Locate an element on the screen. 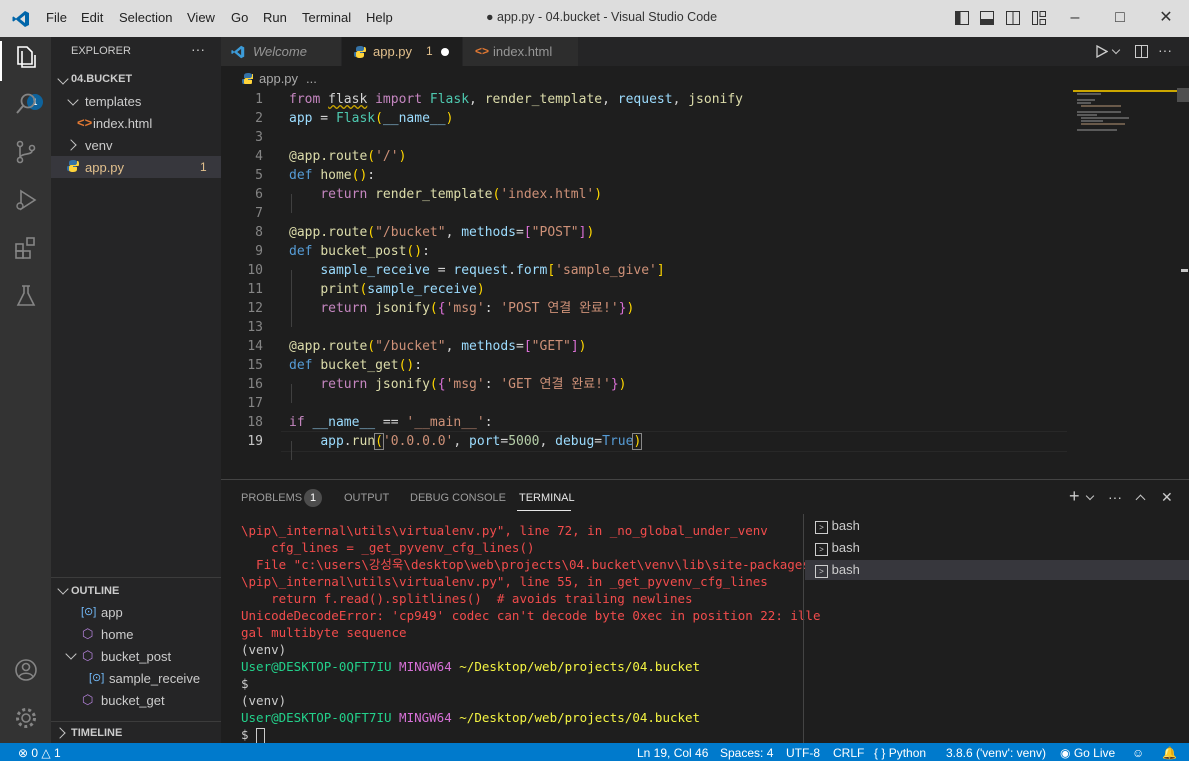 This screenshot has height=761, width=1189. code-line-11: print(sample_receive) is located at coordinates (402, 289).